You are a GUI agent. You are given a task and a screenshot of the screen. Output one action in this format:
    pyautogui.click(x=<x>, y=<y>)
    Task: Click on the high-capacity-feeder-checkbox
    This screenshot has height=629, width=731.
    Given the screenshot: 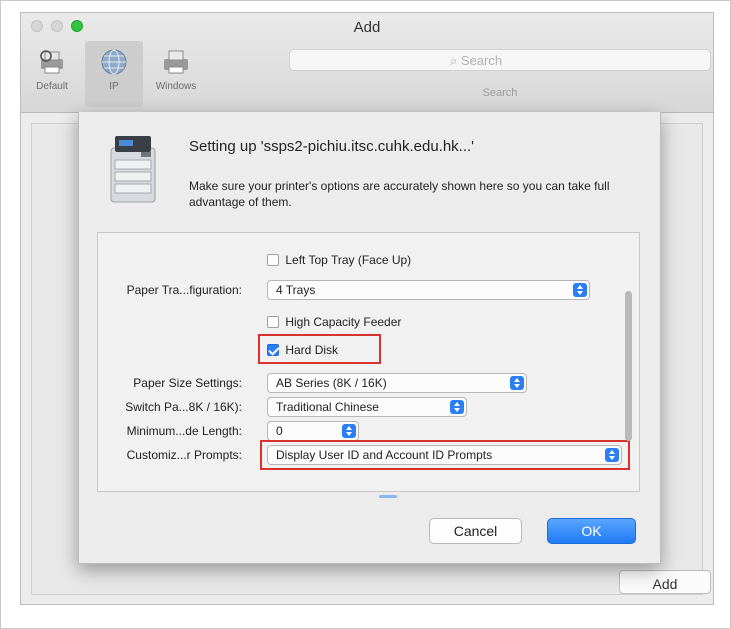 What is the action you would take?
    pyautogui.click(x=273, y=322)
    